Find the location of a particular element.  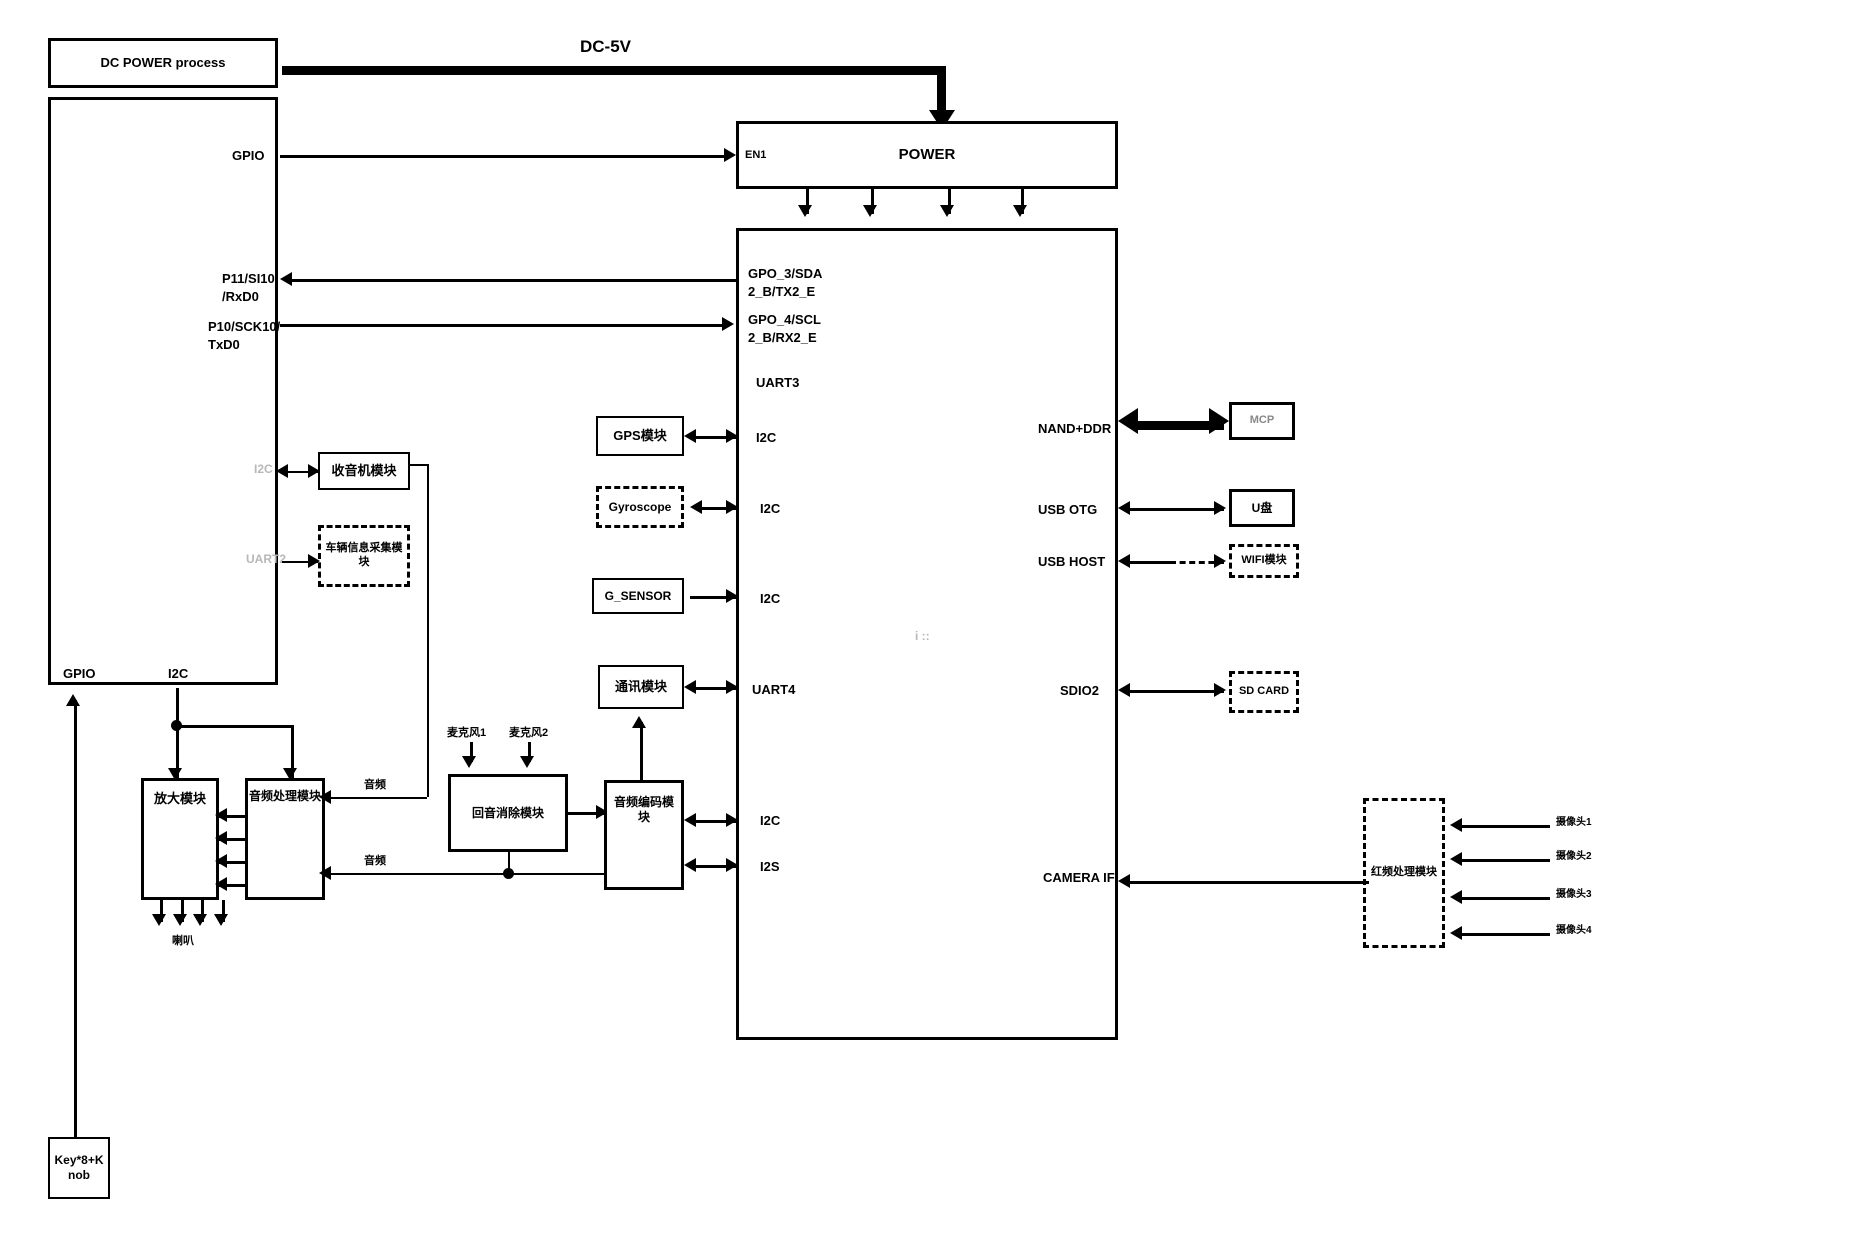

block-g-sensor: G_SENSOR is located at coordinates (638, 596).